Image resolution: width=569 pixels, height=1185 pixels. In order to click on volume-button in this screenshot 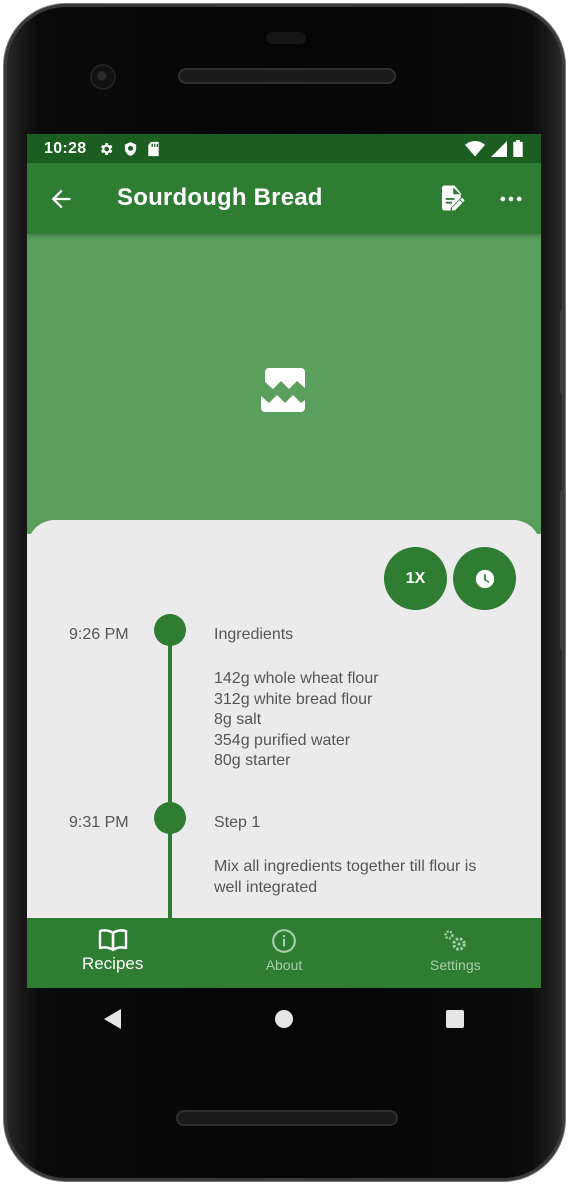, I will do `click(562, 570)`.